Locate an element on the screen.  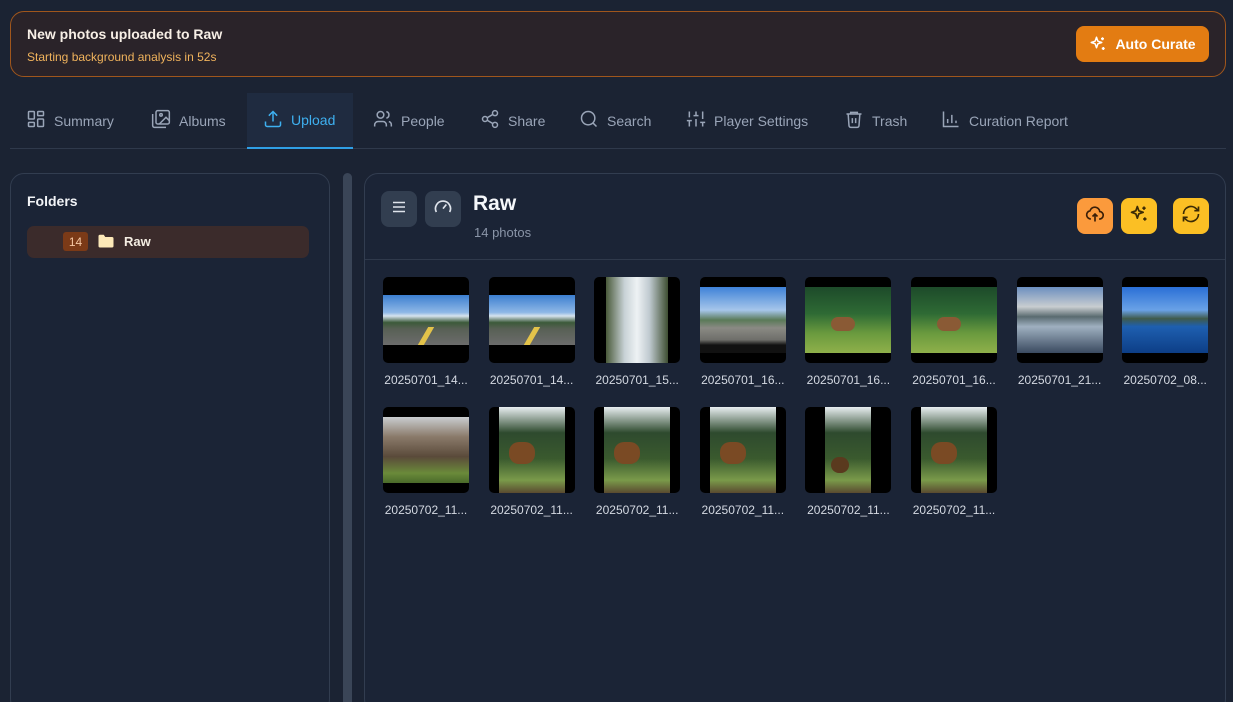
tab-player-settings: Player Settings is located at coordinates (747, 120).